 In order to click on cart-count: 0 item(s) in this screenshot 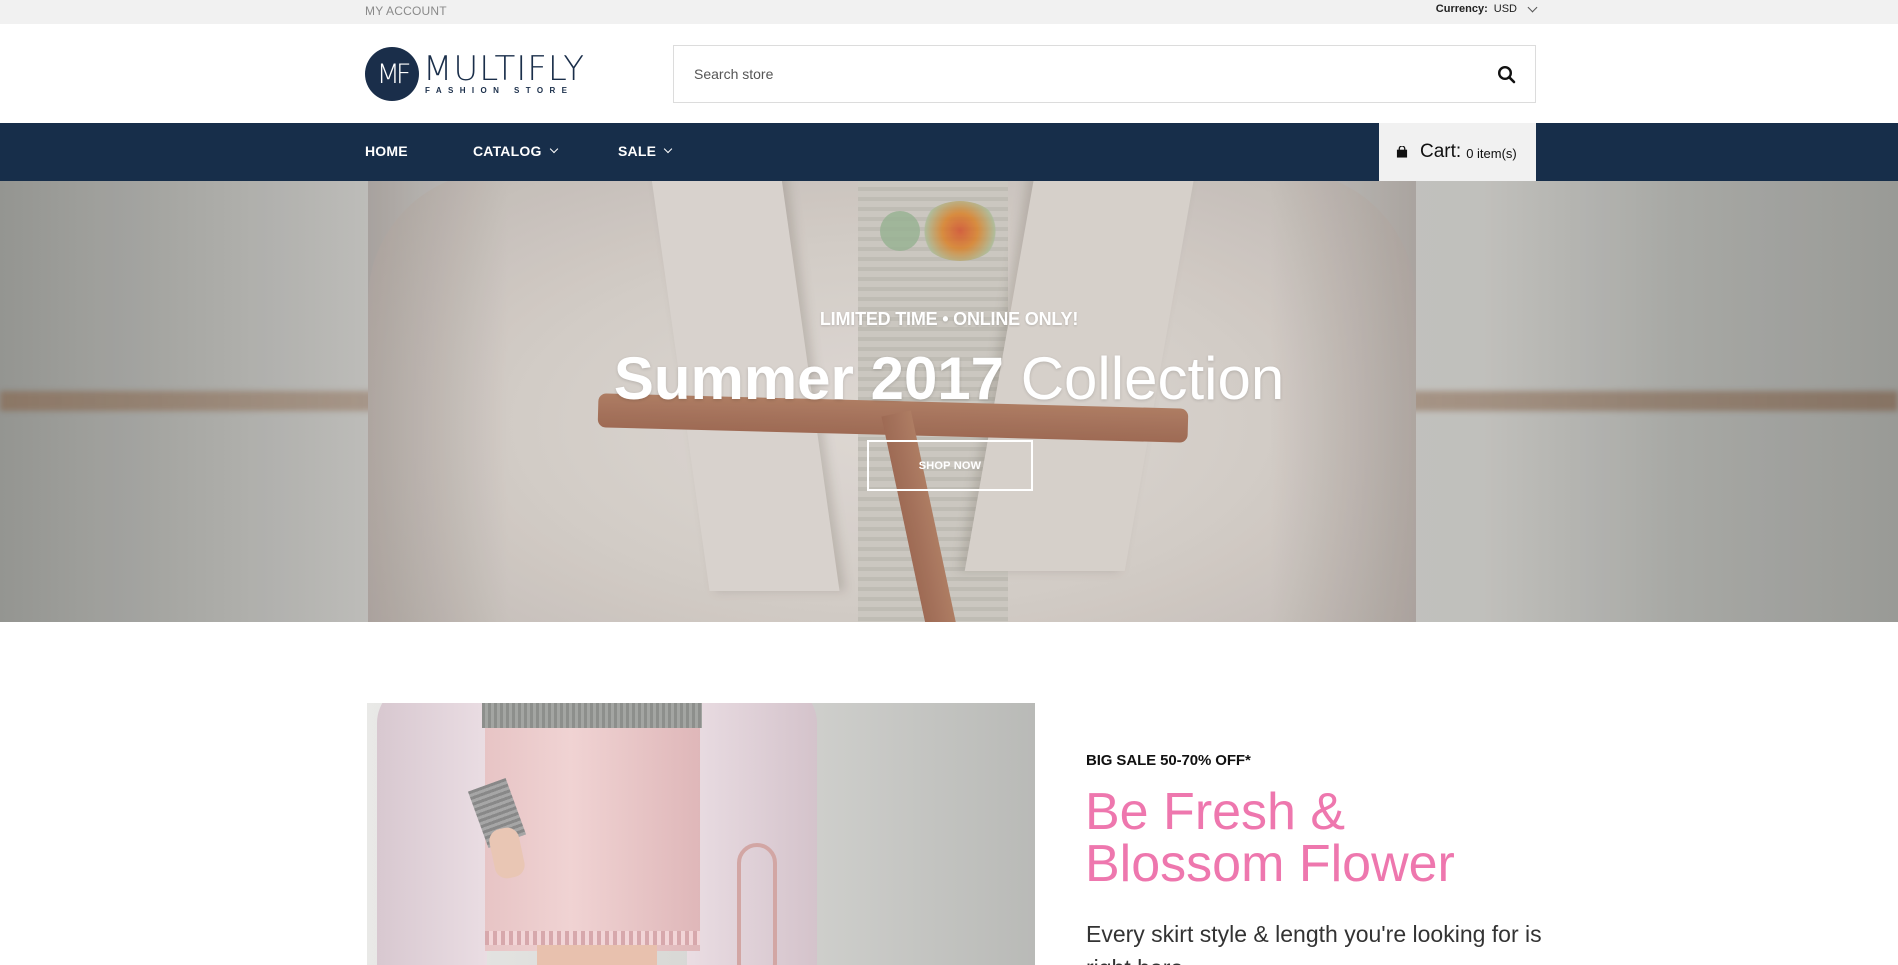, I will do `click(1491, 153)`.